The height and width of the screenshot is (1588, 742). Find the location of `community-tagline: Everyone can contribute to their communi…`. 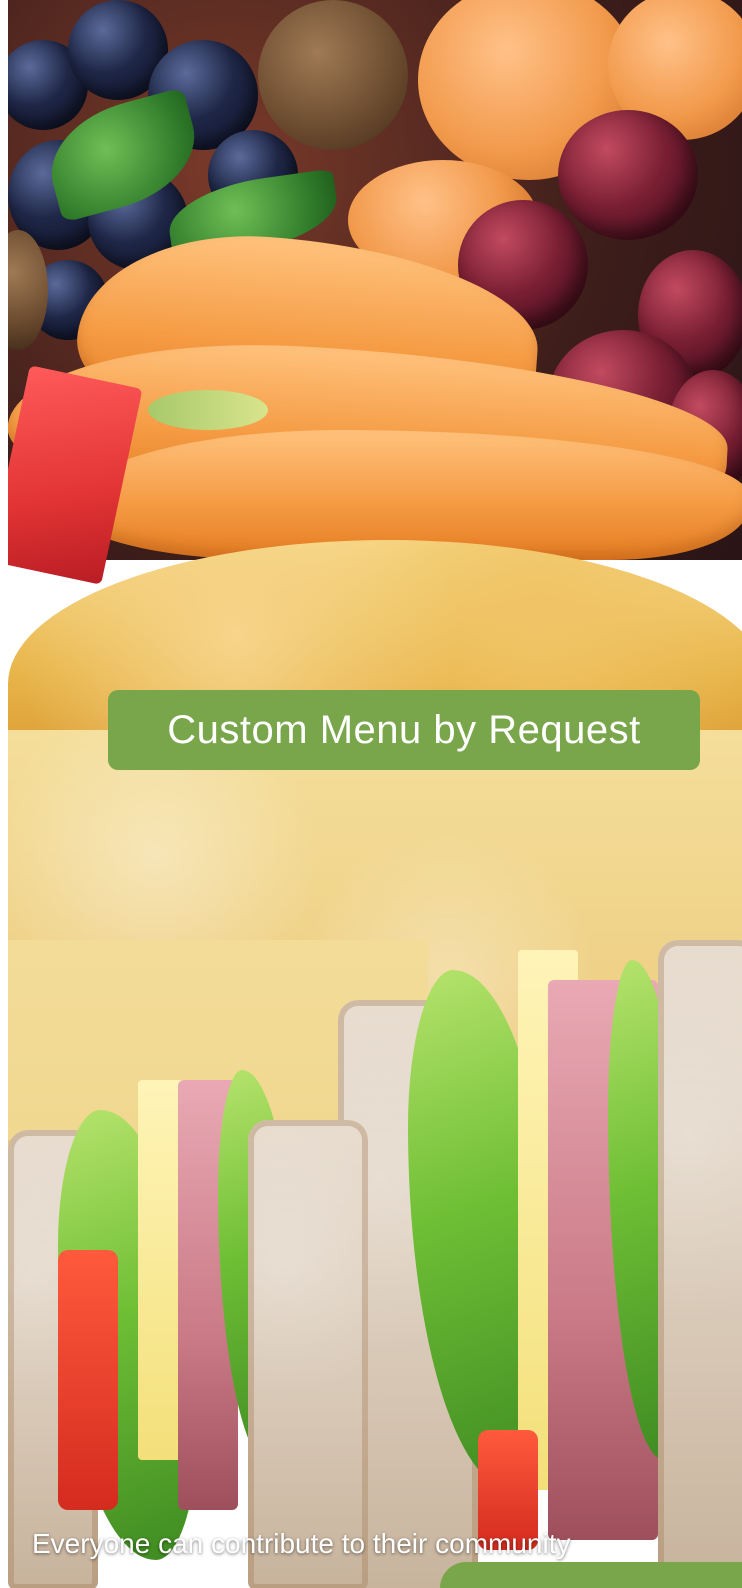

community-tagline: Everyone can contribute to their communi… is located at coordinates (301, 1543).